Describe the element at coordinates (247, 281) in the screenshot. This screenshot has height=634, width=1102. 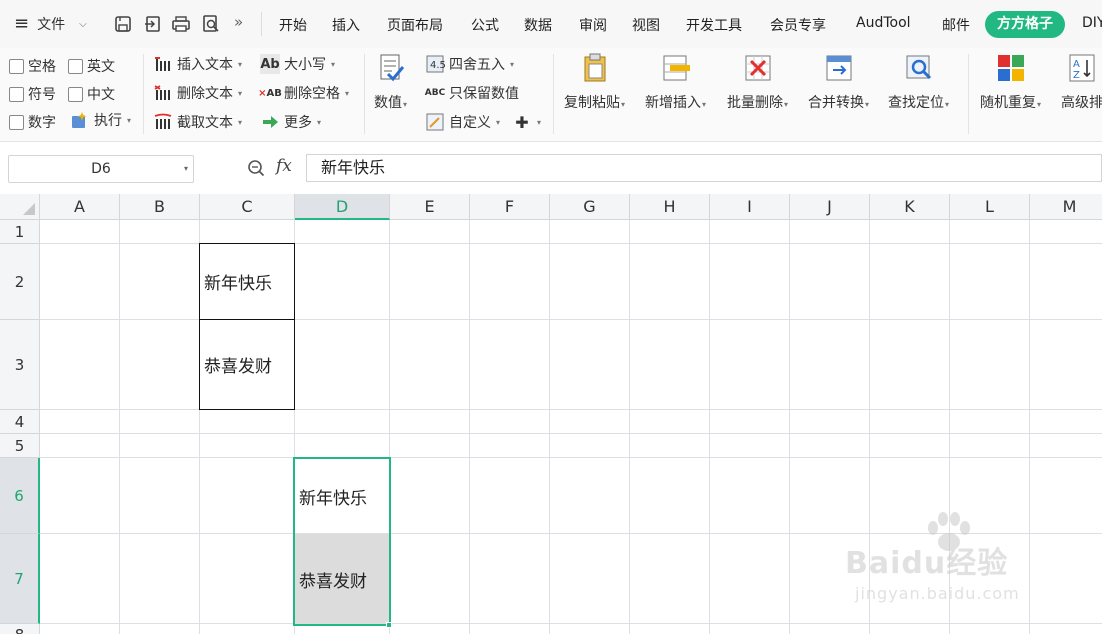
I see `cell-c2: 新年快乐` at that location.